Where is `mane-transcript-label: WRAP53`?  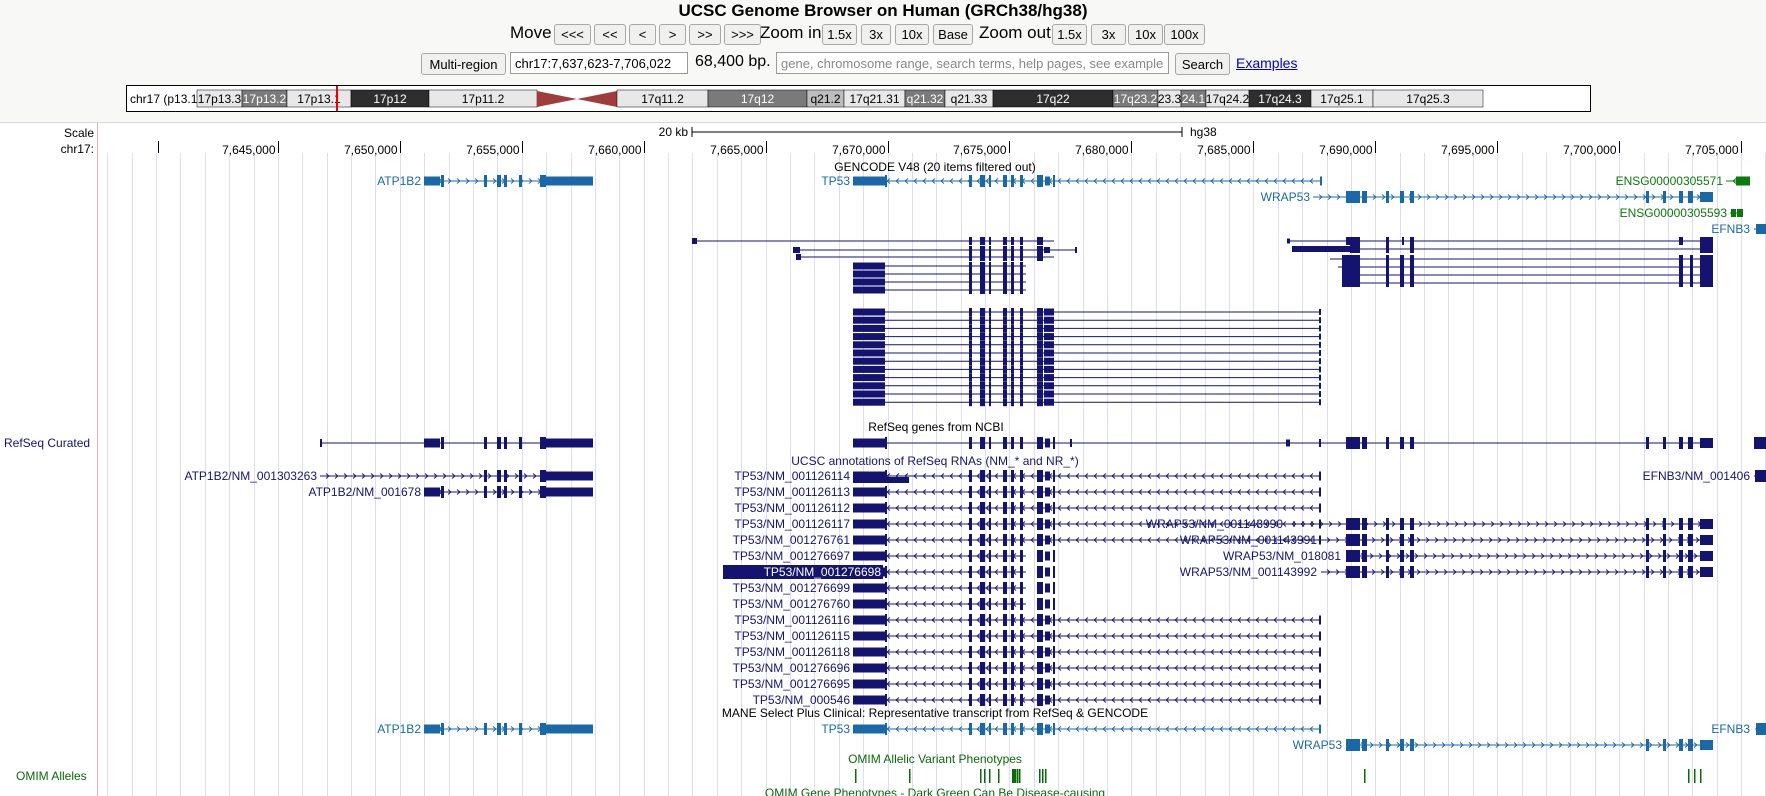 mane-transcript-label: WRAP53 is located at coordinates (1318, 745).